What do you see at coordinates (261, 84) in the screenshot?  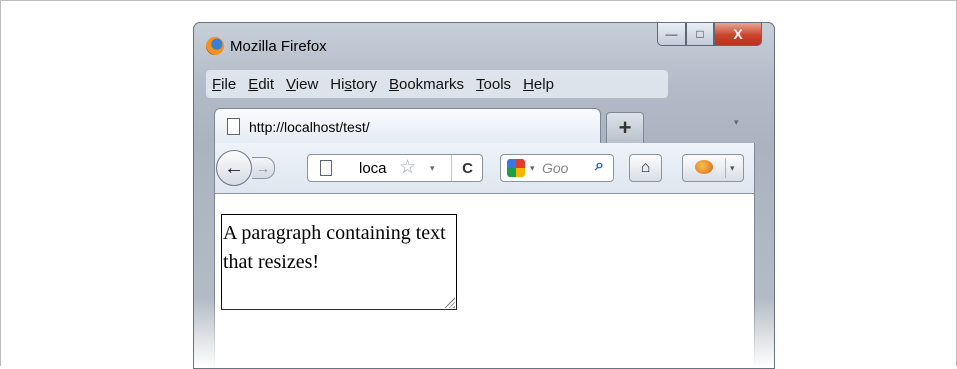 I see `menu-edit: Edit` at bounding box center [261, 84].